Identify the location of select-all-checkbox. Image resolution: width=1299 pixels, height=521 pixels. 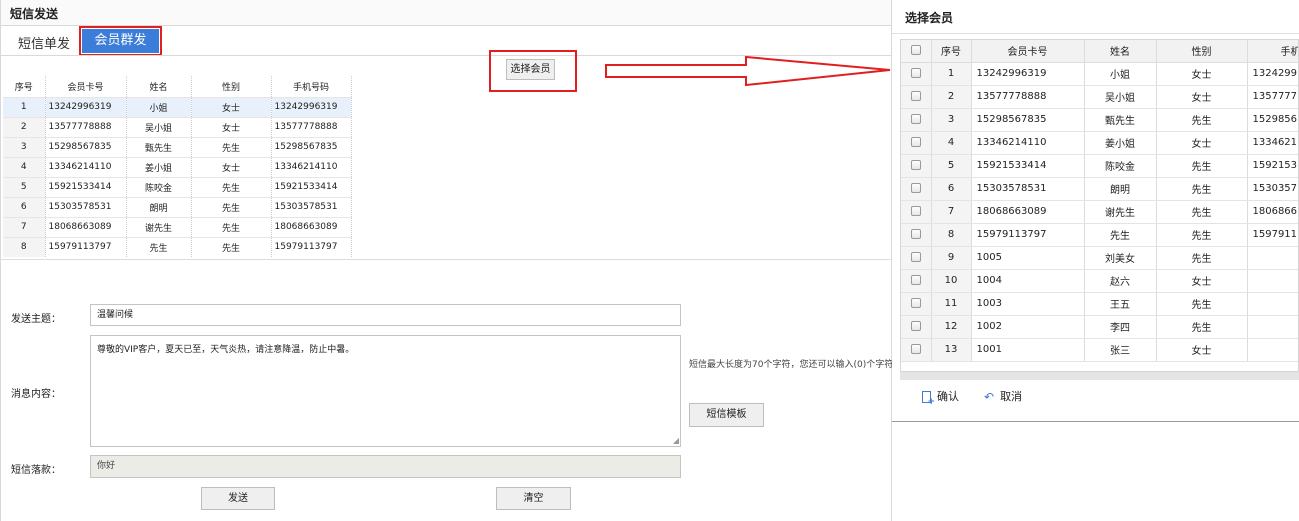
(915, 50).